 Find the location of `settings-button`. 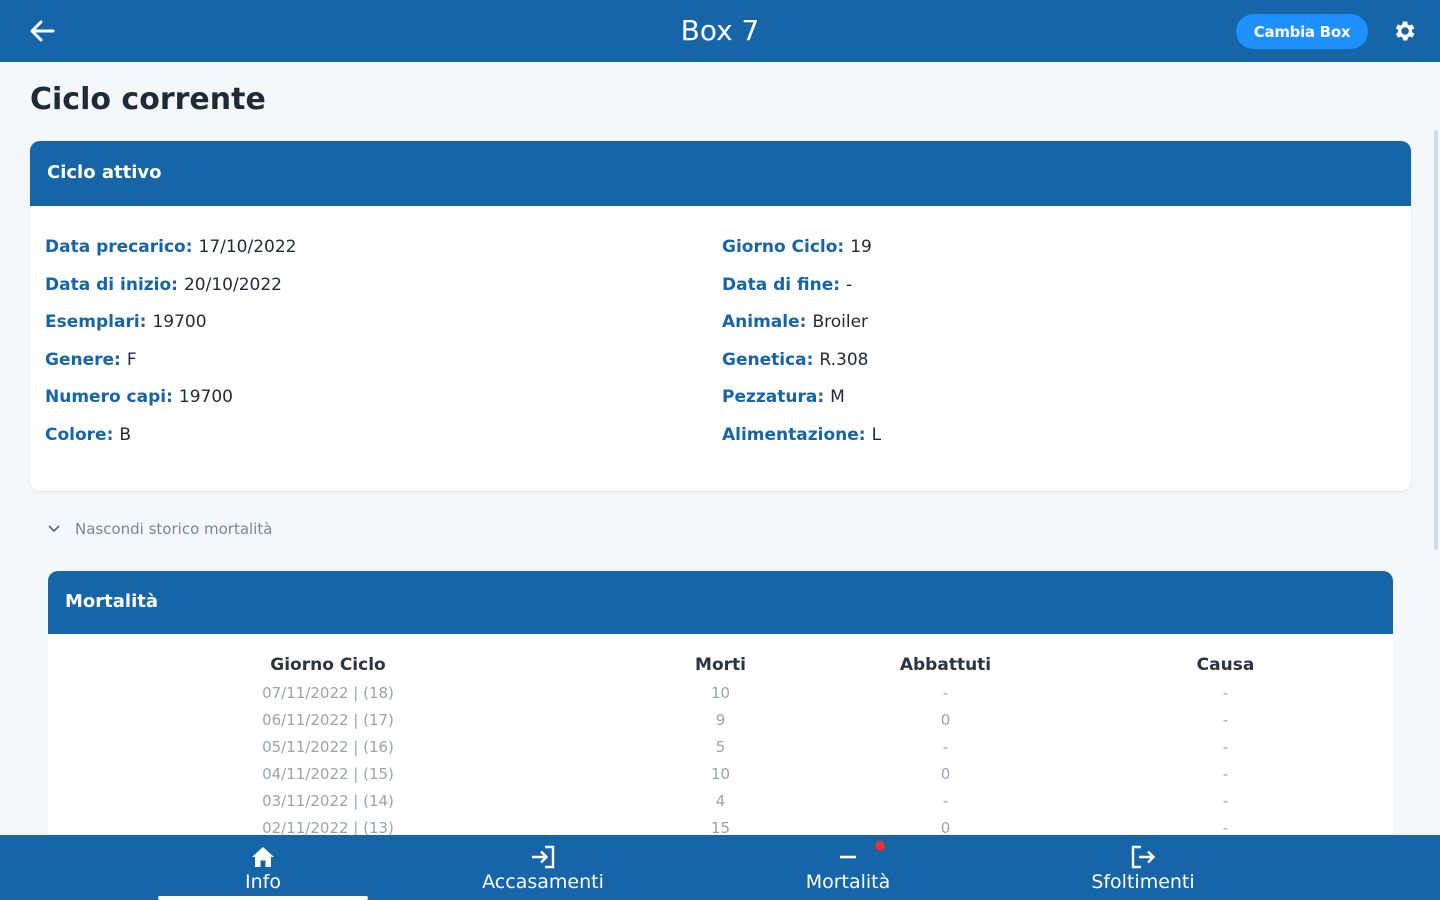

settings-button is located at coordinates (1404, 31).